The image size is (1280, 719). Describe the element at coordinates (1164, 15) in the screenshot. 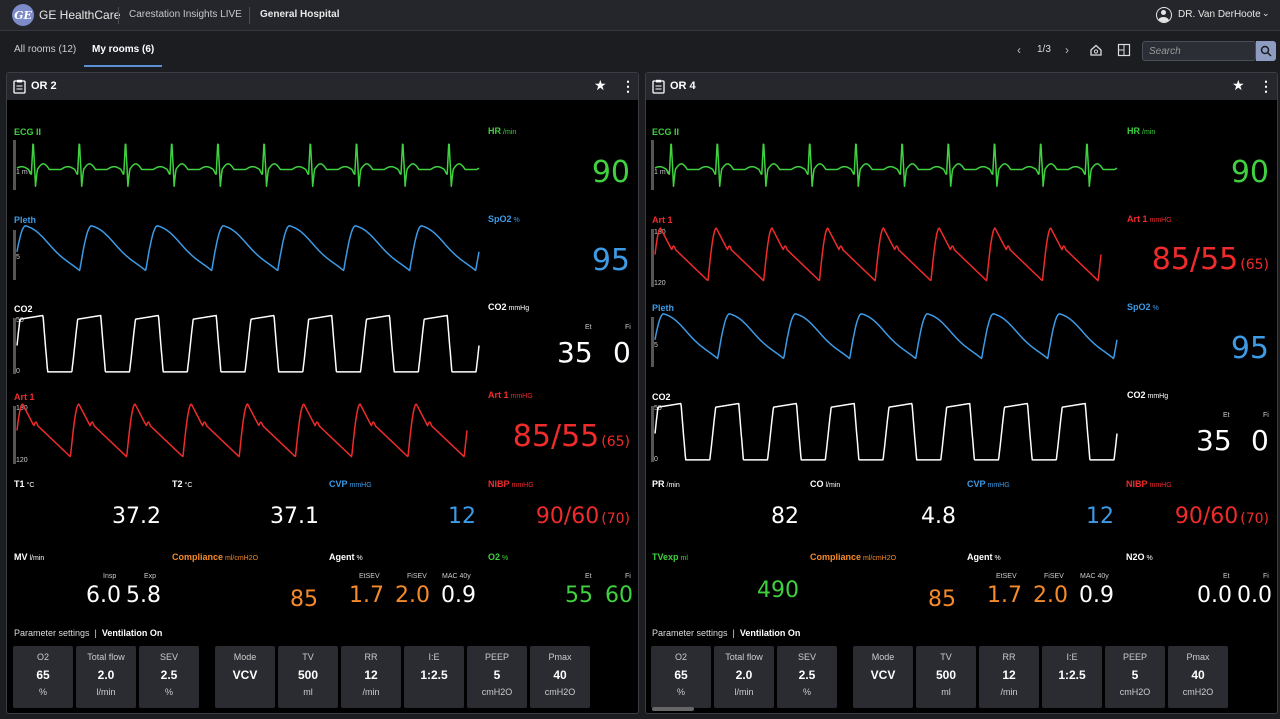

I see `user-icon` at that location.